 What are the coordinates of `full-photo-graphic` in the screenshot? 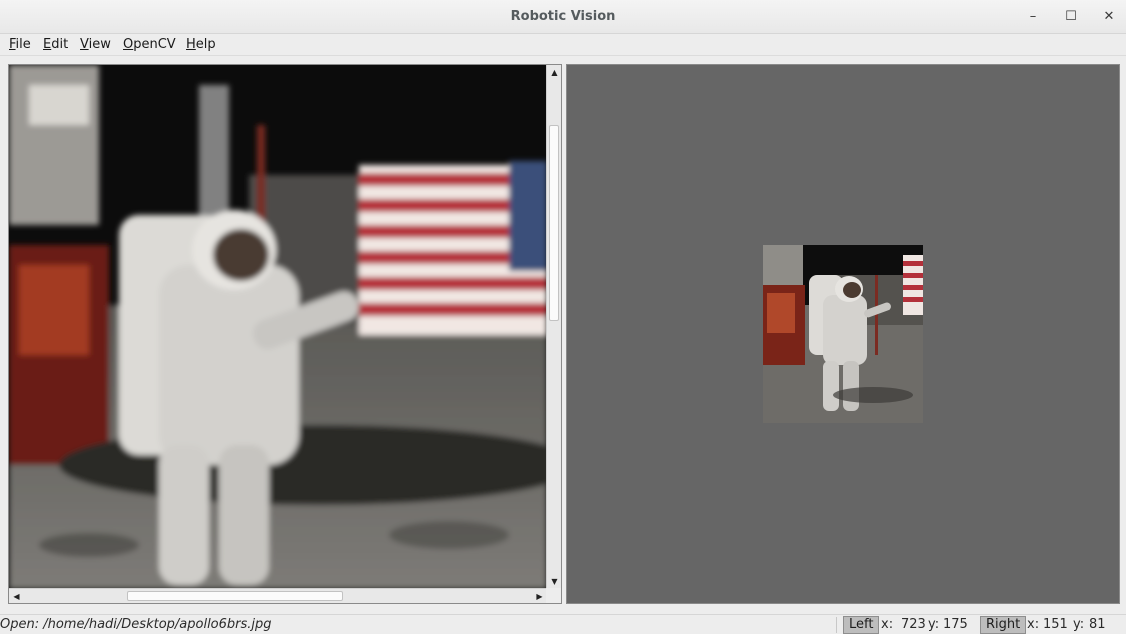 It's located at (843, 334).